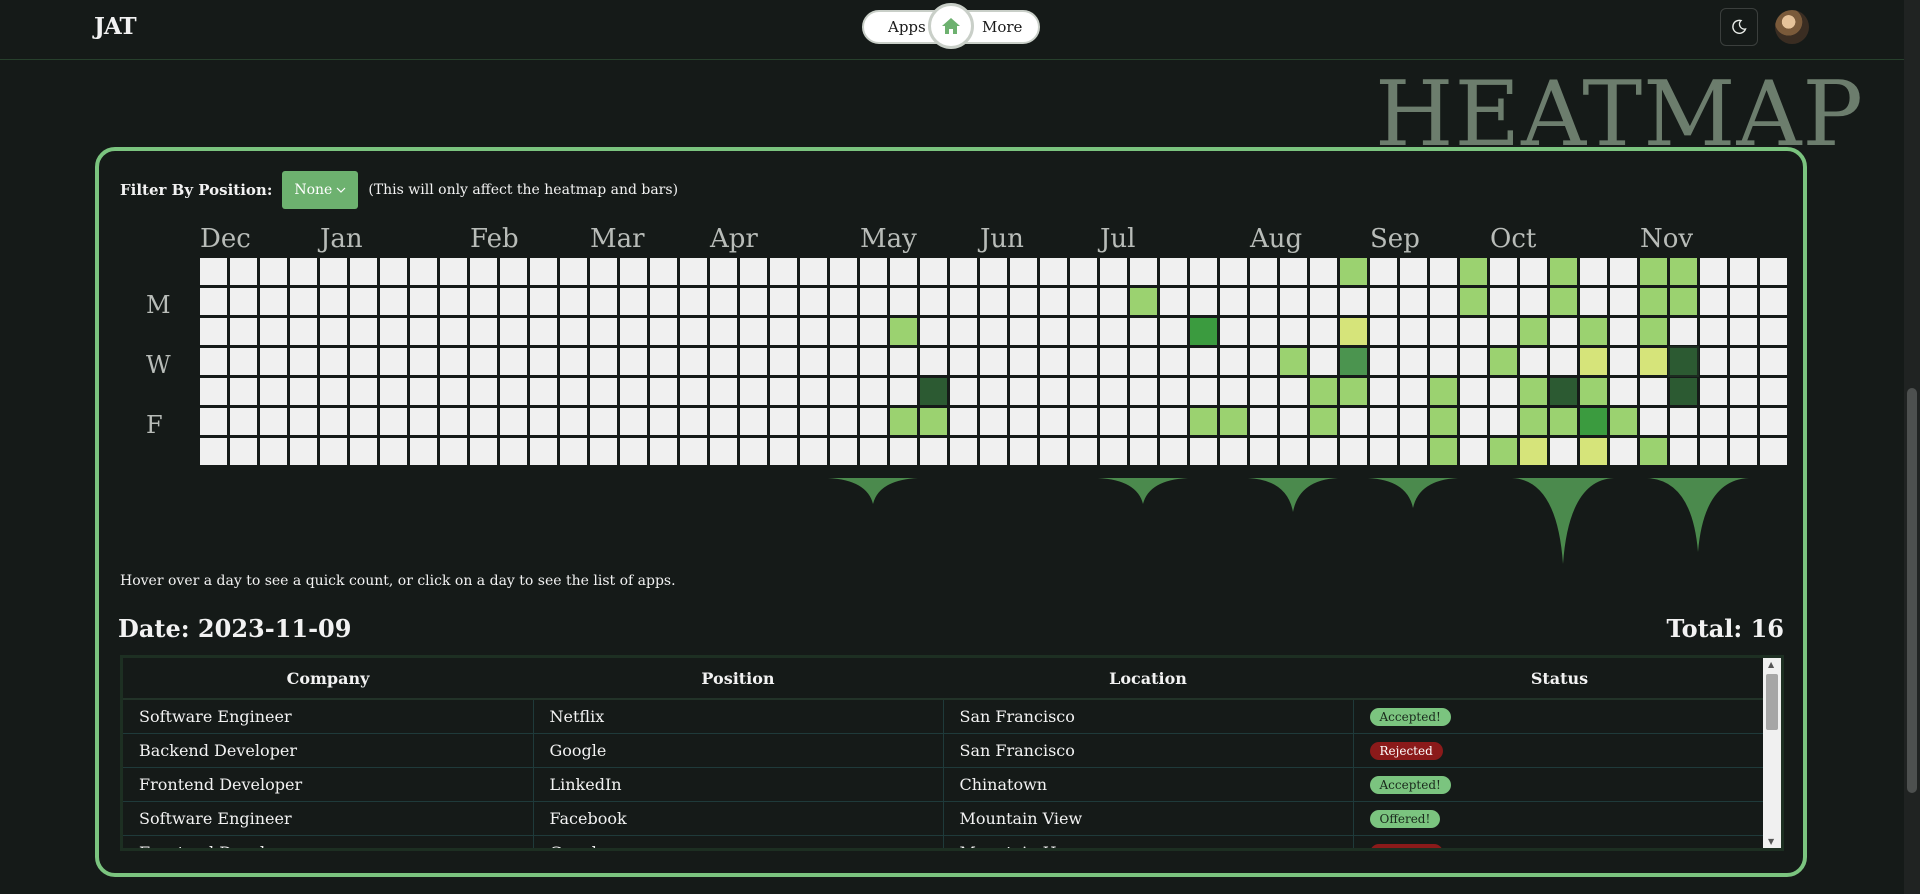 The image size is (1920, 894). Describe the element at coordinates (1002, 27) in the screenshot. I see `more-link: More` at that location.